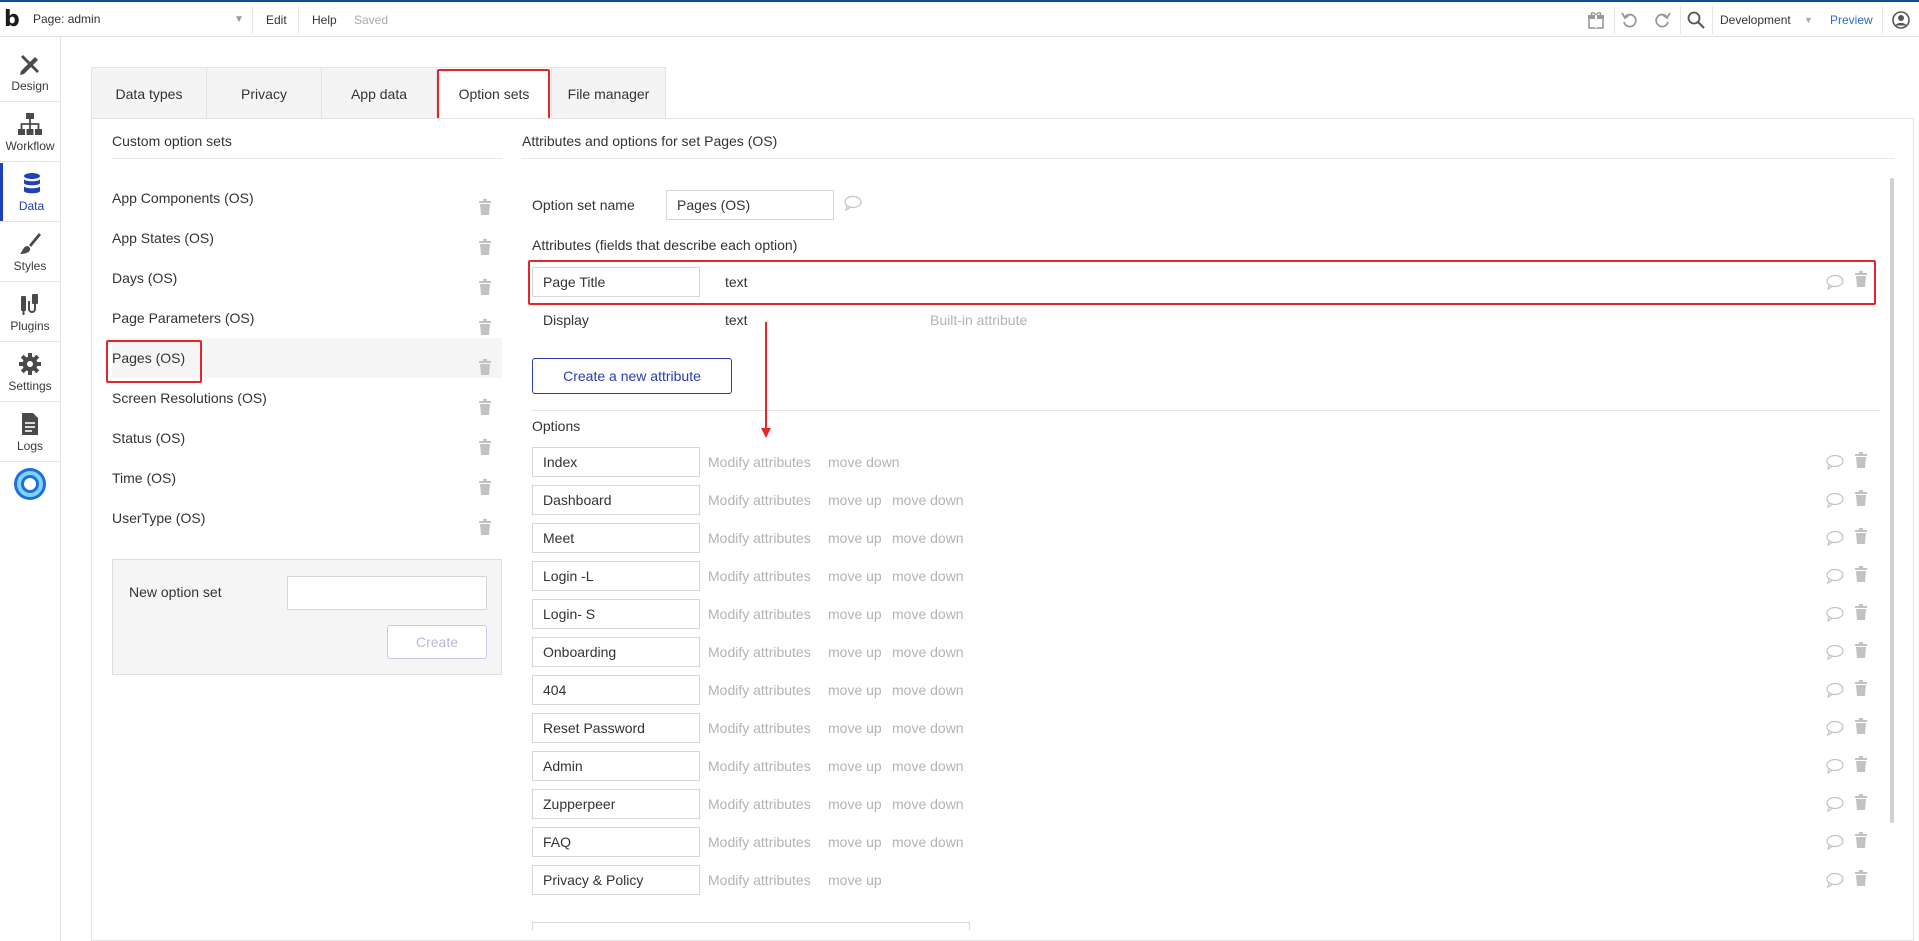  I want to click on search-icon, so click(1696, 20).